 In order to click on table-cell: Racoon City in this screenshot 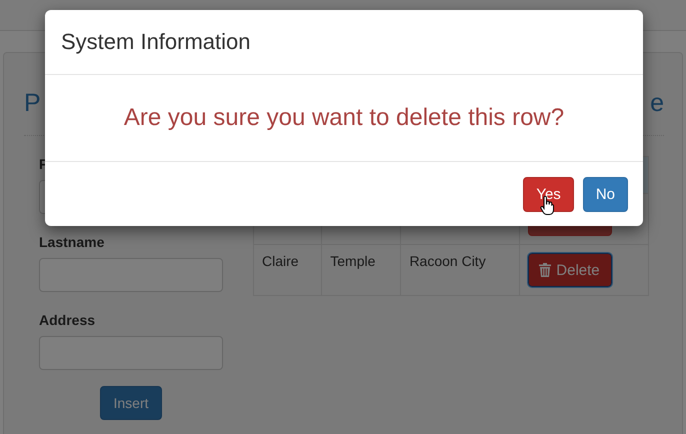, I will do `click(447, 261)`.